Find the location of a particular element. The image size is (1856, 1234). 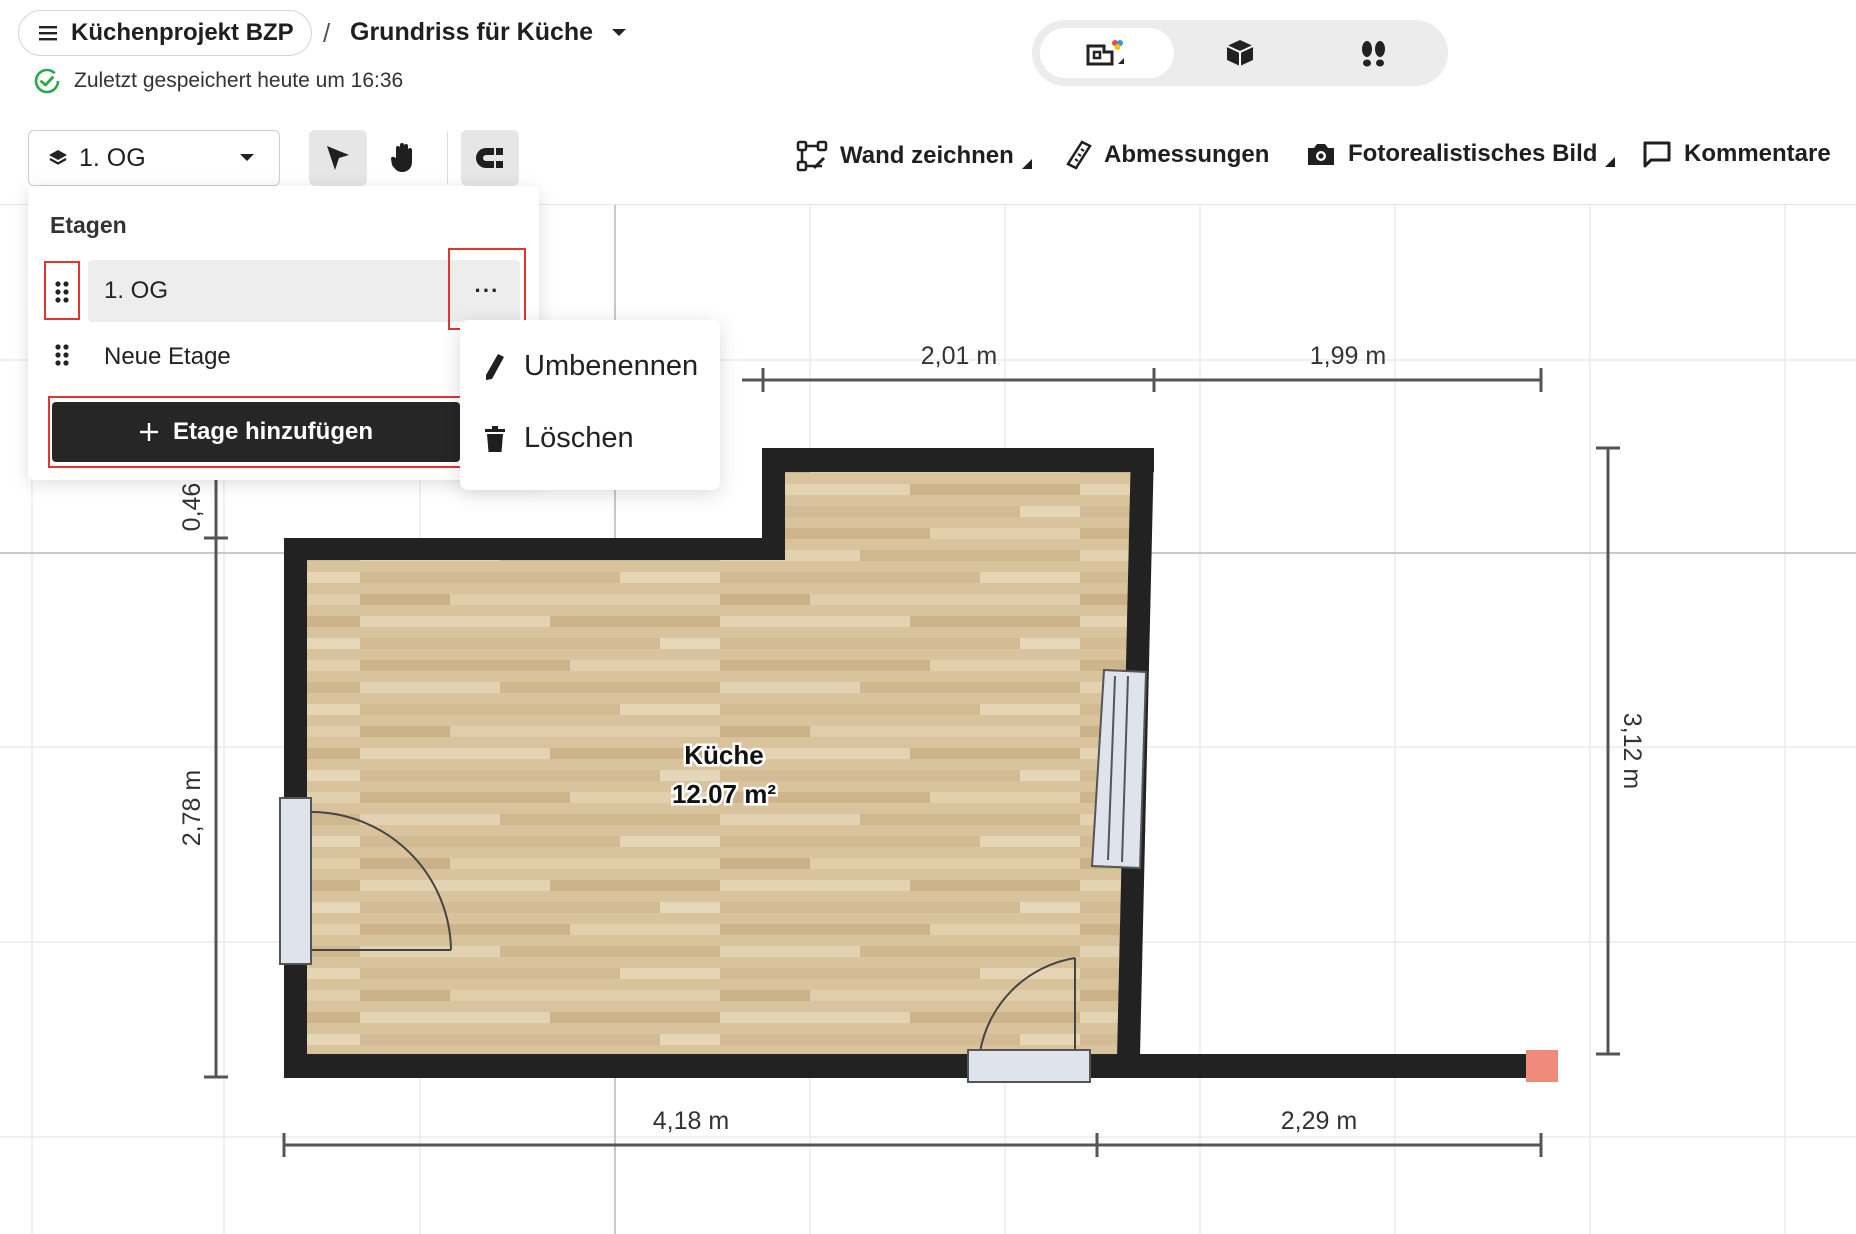

save-status: Zuletzt gespeichert heute um 16:36 is located at coordinates (218, 81).